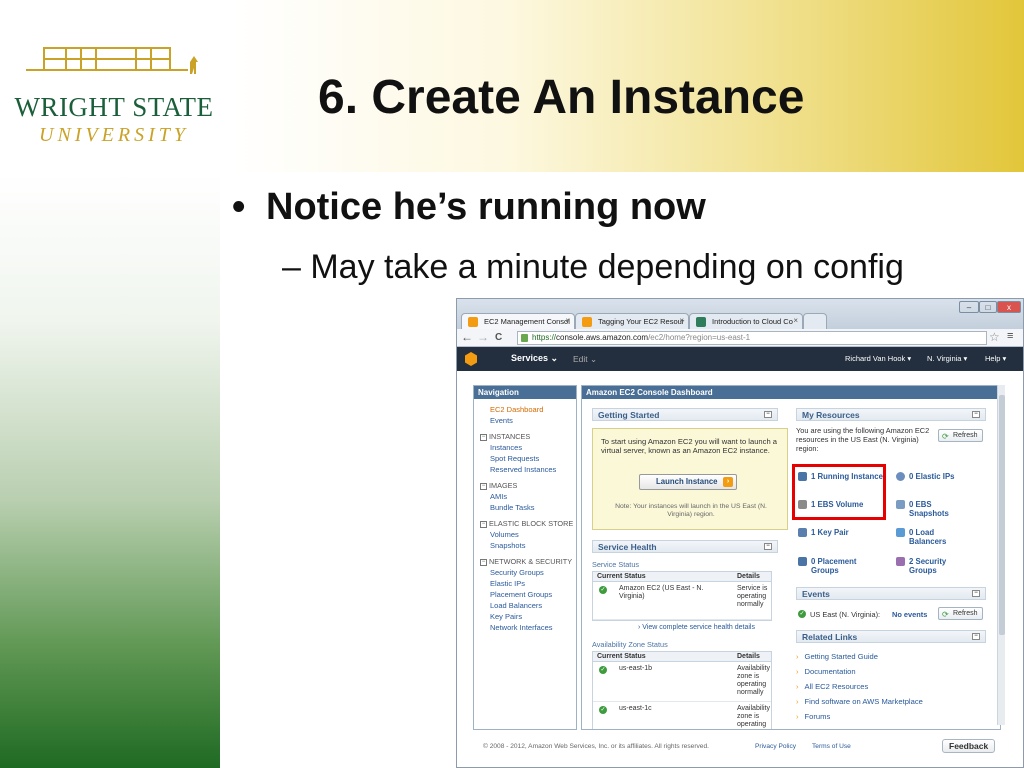 The width and height of the screenshot is (1024, 768). I want to click on launch-instance-button: Launch Instance ›, so click(688, 482).